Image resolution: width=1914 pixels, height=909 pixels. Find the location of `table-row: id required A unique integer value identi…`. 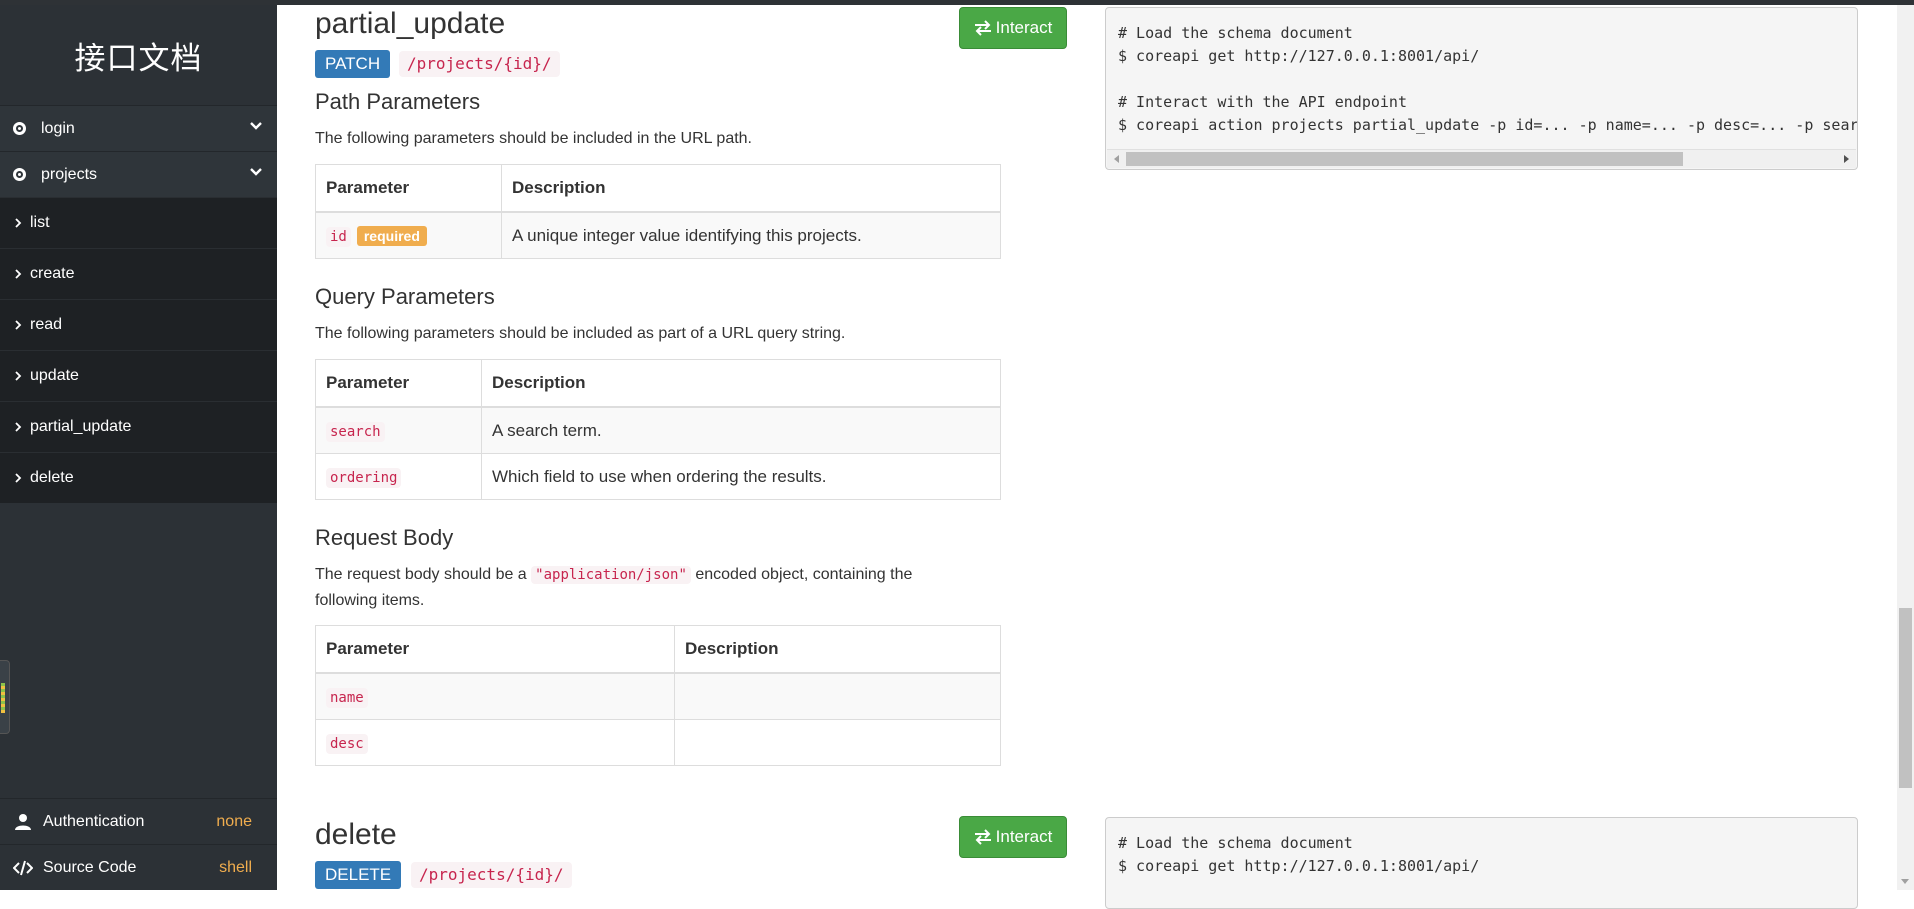

table-row: id required A unique integer value identi… is located at coordinates (658, 235).